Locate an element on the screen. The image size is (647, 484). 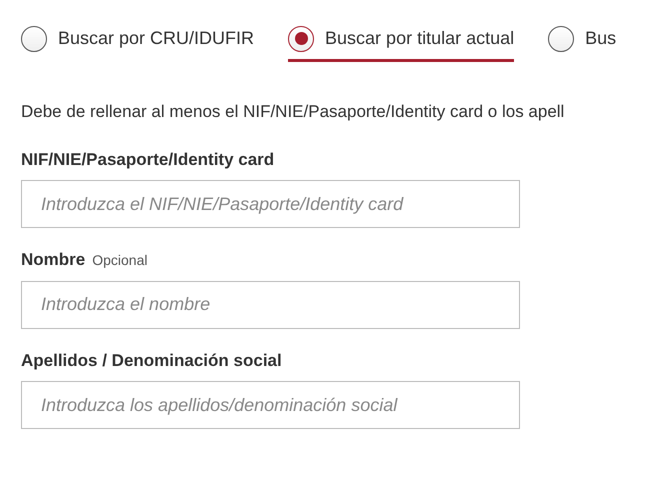
optional-hint: Opcional is located at coordinates (120, 260).